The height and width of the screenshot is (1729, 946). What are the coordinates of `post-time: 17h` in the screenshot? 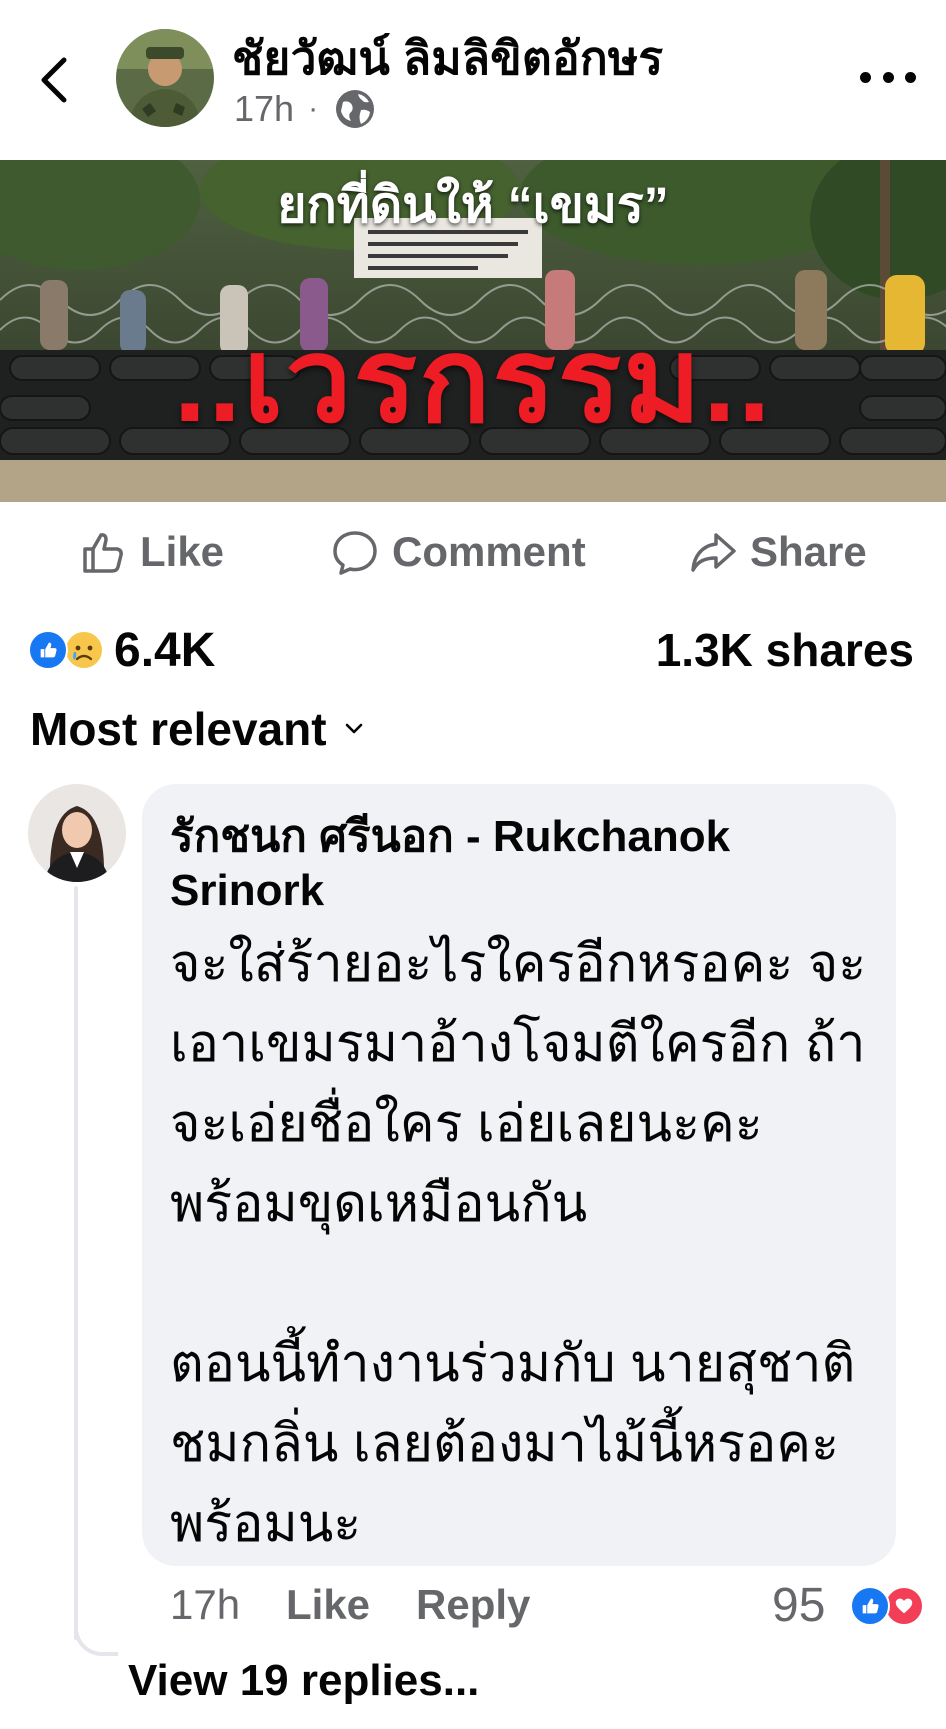 It's located at (264, 108).